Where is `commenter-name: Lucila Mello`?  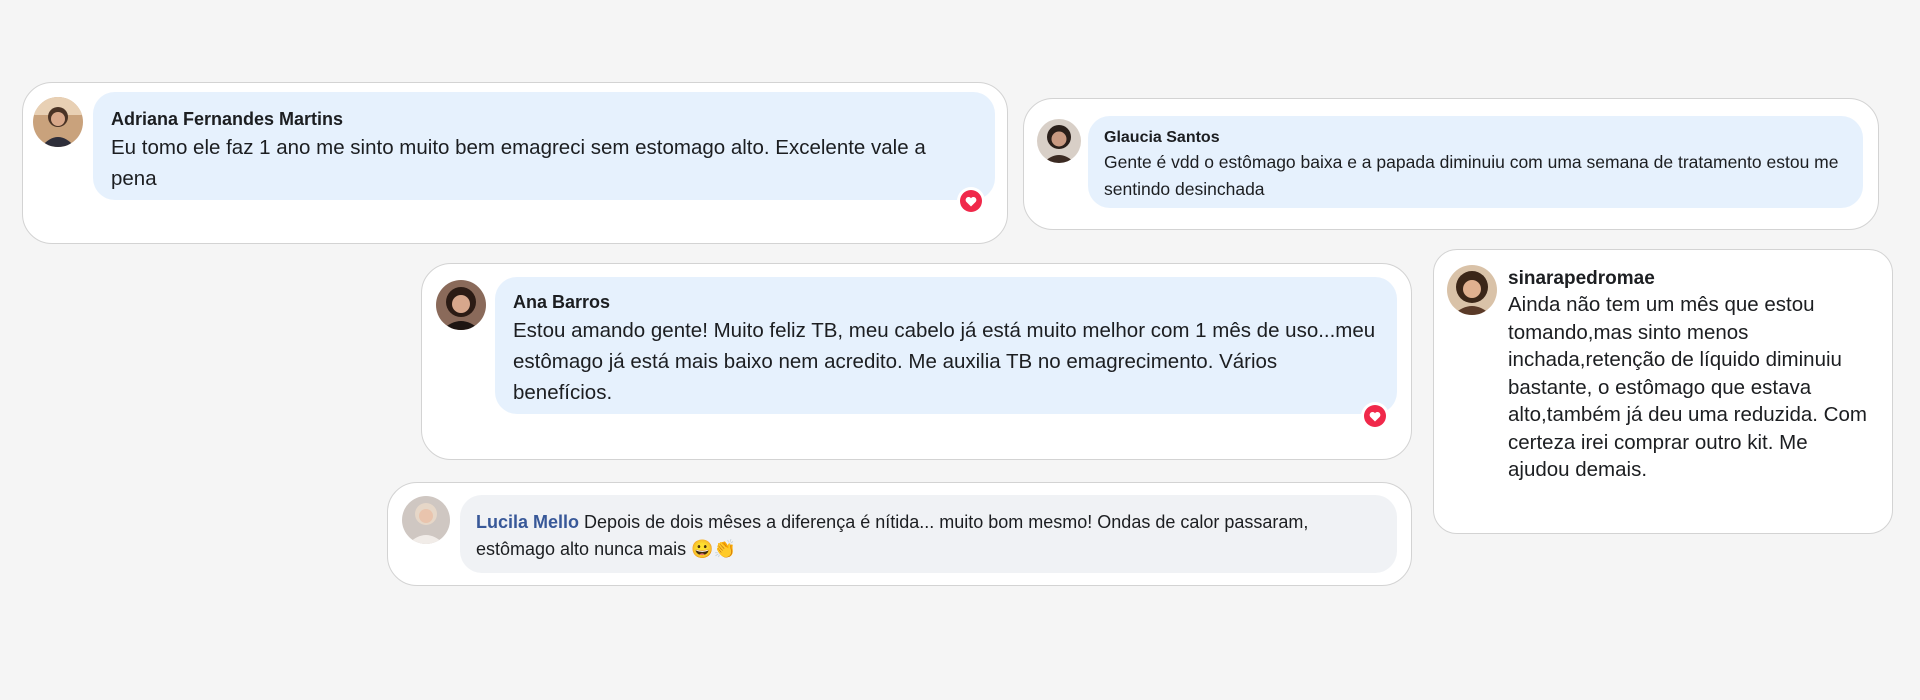 commenter-name: Lucila Mello is located at coordinates (527, 522).